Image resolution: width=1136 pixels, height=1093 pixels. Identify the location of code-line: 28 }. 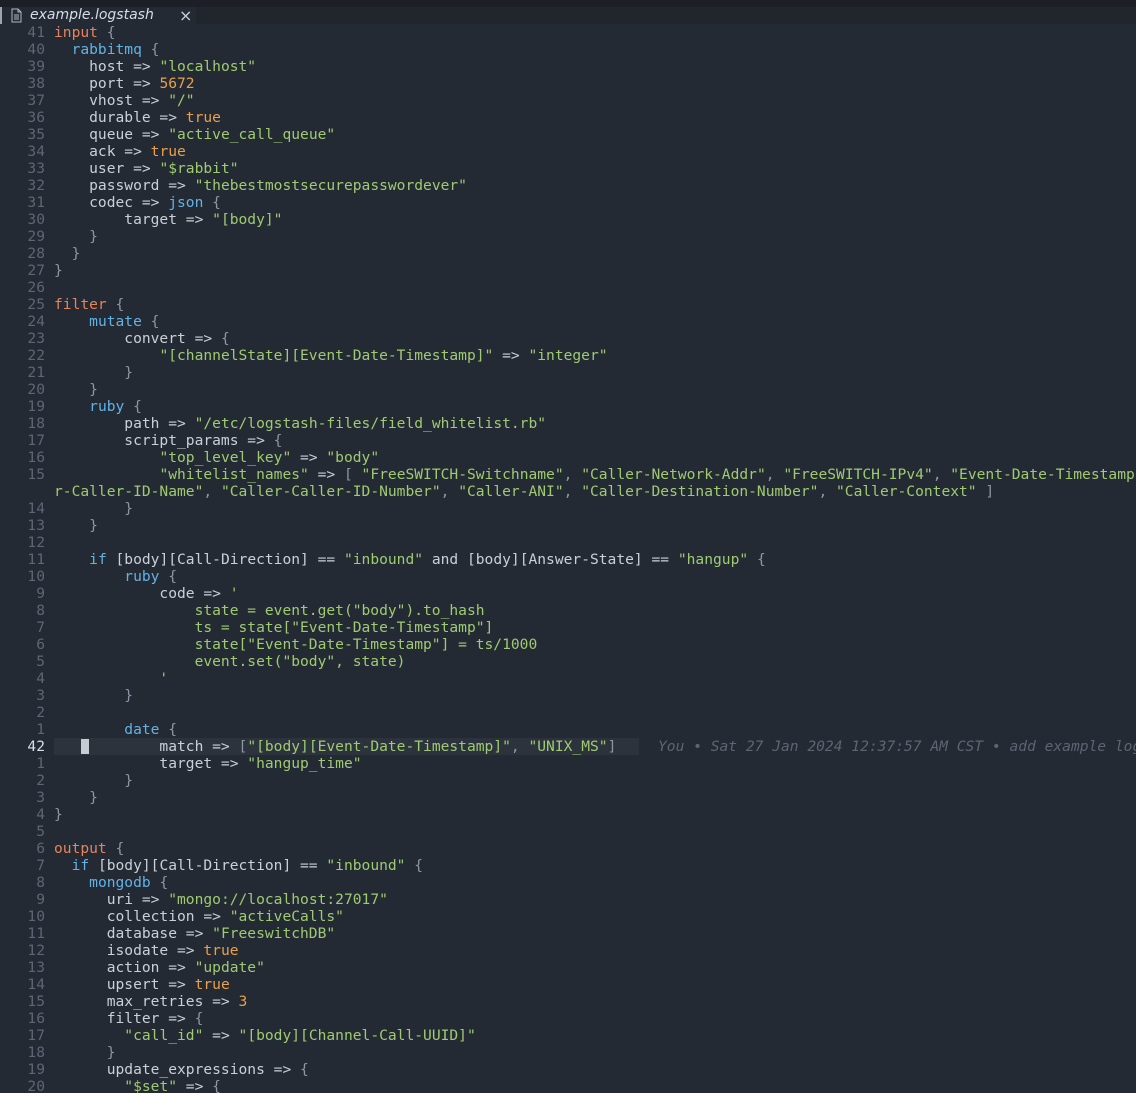
(568, 253).